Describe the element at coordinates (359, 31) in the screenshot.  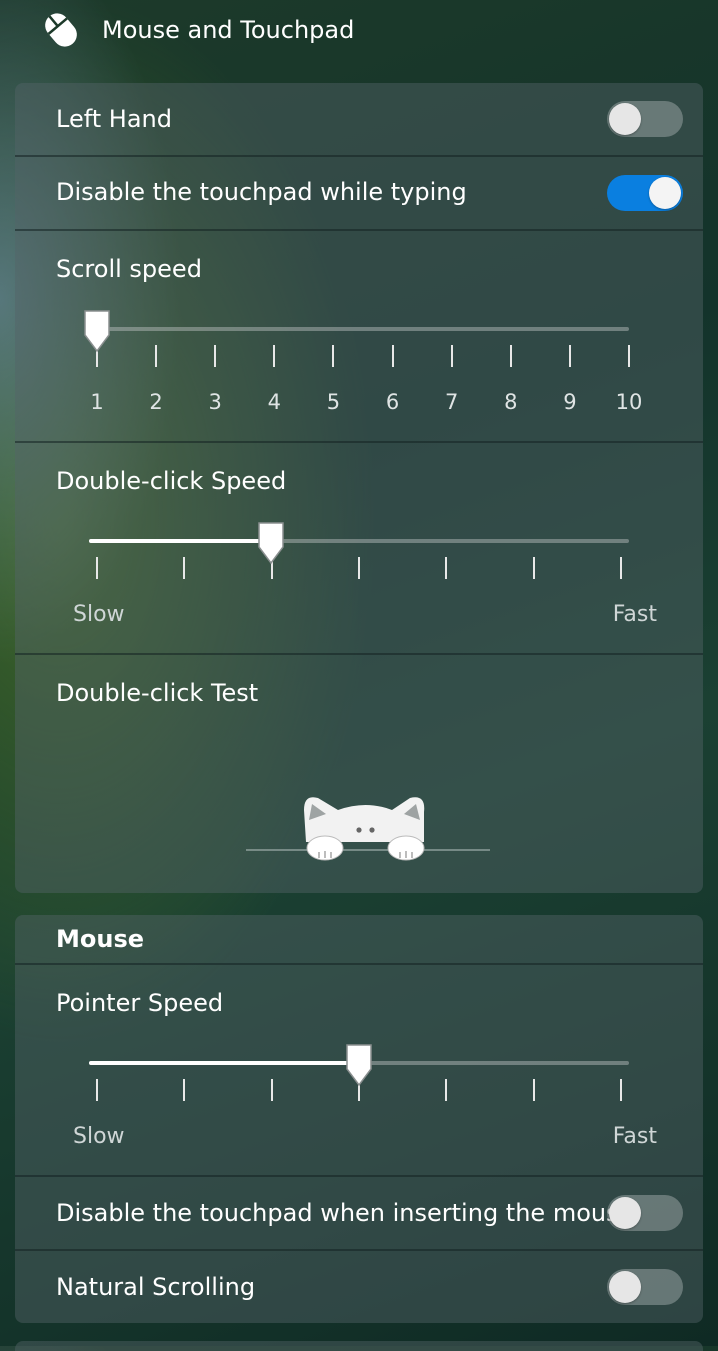
I see `page-header: Mouse and Touchpad` at that location.